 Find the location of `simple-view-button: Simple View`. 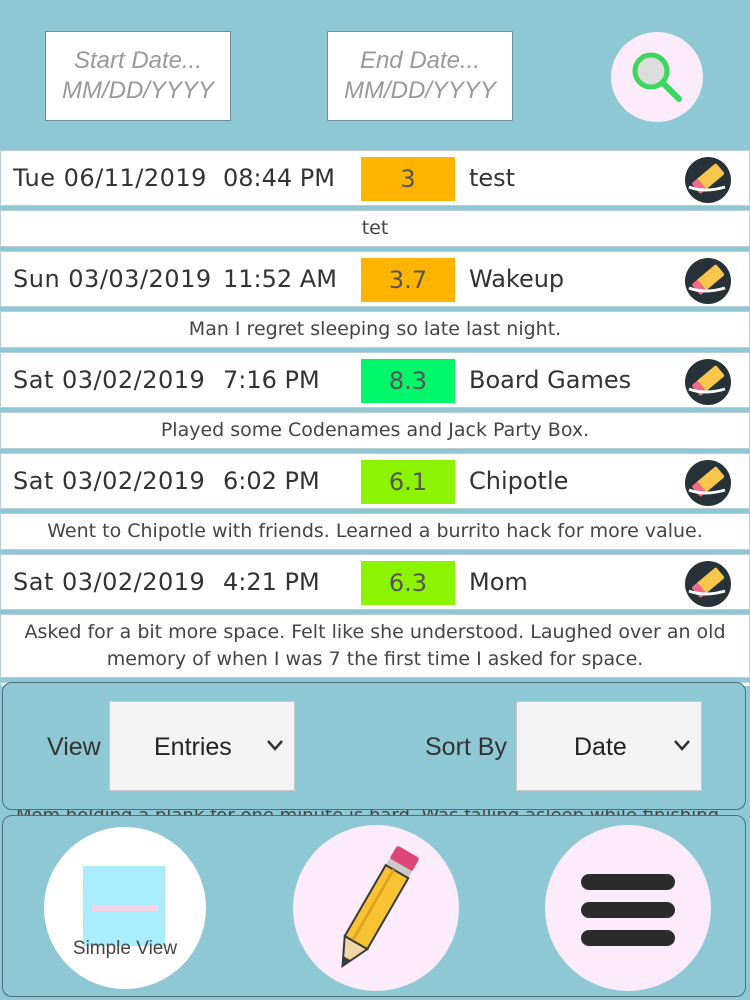

simple-view-button: Simple View is located at coordinates (125, 908).